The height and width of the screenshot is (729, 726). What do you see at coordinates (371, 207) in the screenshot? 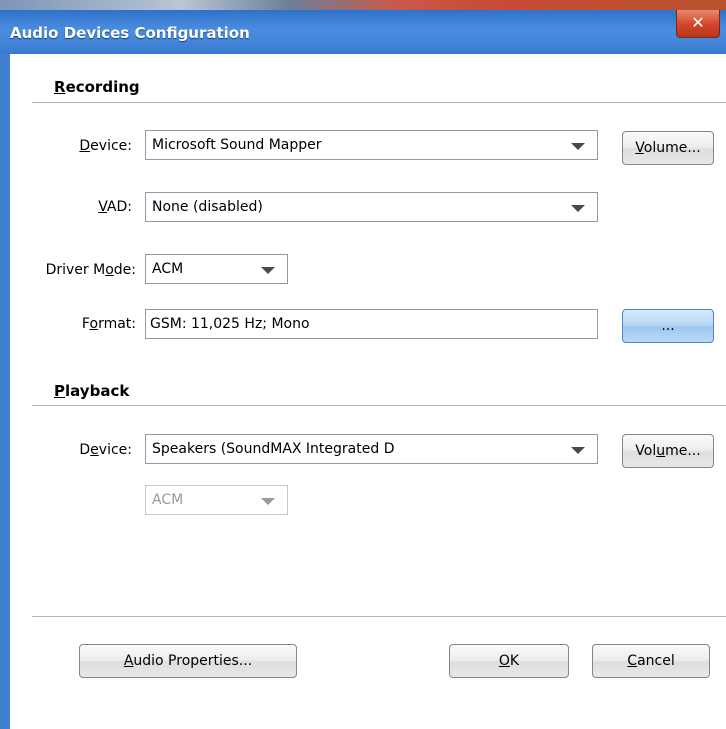
I see `vad-select: None (disabled)` at bounding box center [371, 207].